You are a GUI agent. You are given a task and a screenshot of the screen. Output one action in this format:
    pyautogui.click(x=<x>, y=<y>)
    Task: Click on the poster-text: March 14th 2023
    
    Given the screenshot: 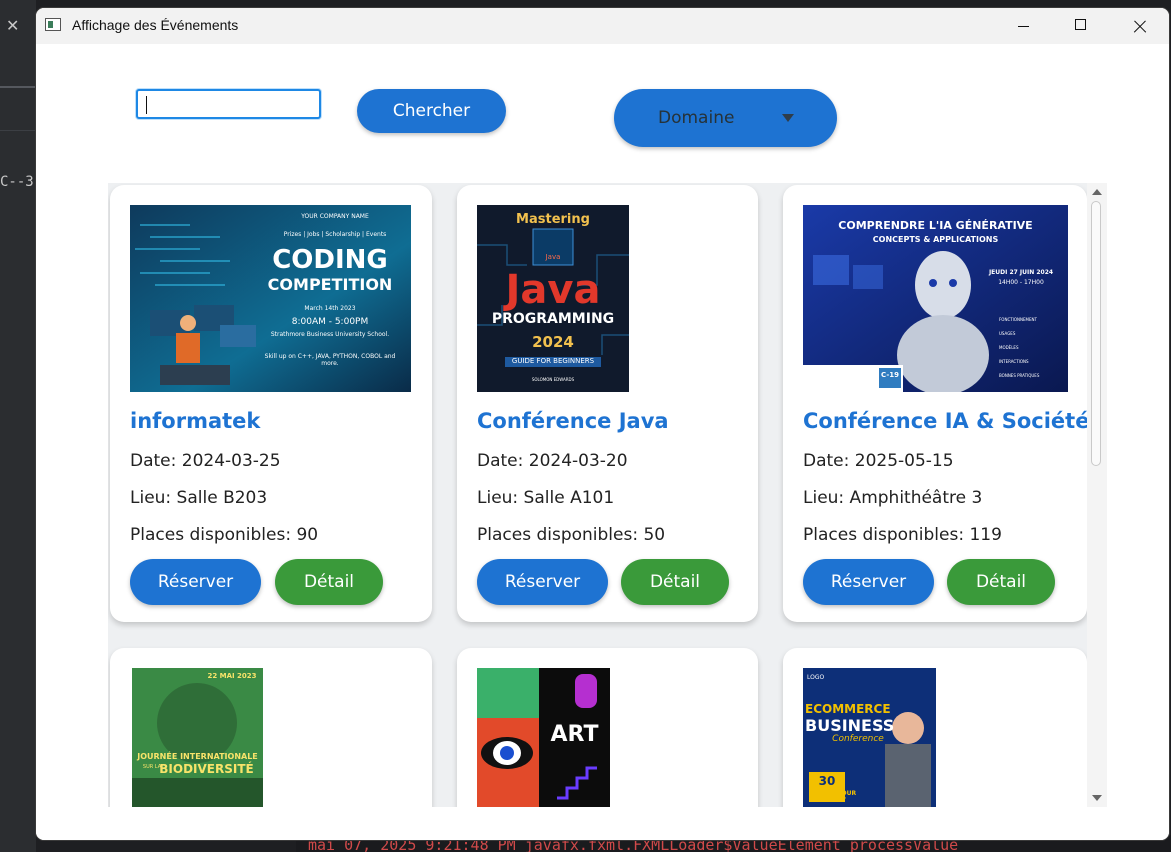 What is the action you would take?
    pyautogui.click(x=330, y=308)
    